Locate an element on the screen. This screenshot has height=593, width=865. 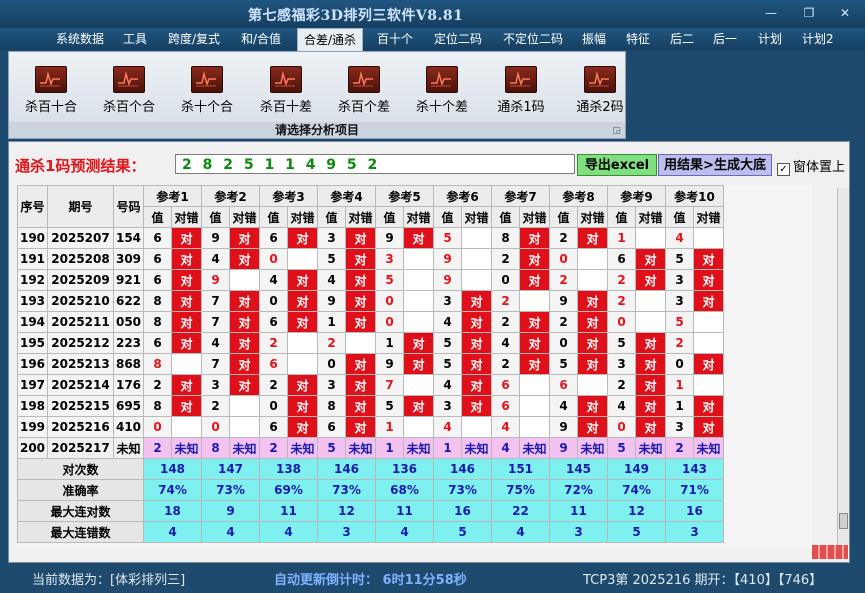
seq-cell: 190 is located at coordinates (32, 238).